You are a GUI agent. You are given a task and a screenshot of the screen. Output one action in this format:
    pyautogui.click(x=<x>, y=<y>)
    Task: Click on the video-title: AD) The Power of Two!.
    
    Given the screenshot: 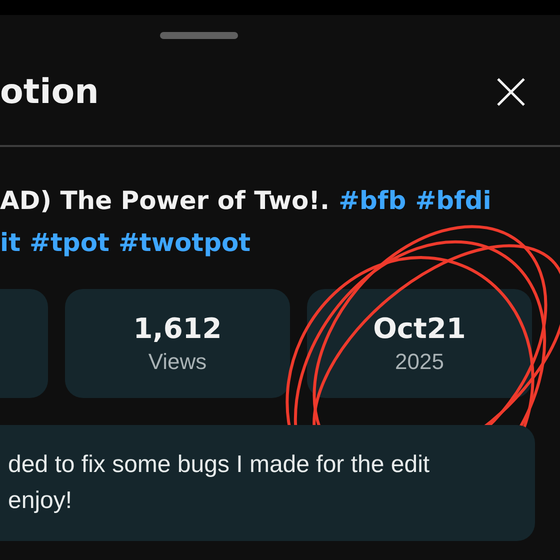 What is the action you would take?
    pyautogui.click(x=165, y=201)
    